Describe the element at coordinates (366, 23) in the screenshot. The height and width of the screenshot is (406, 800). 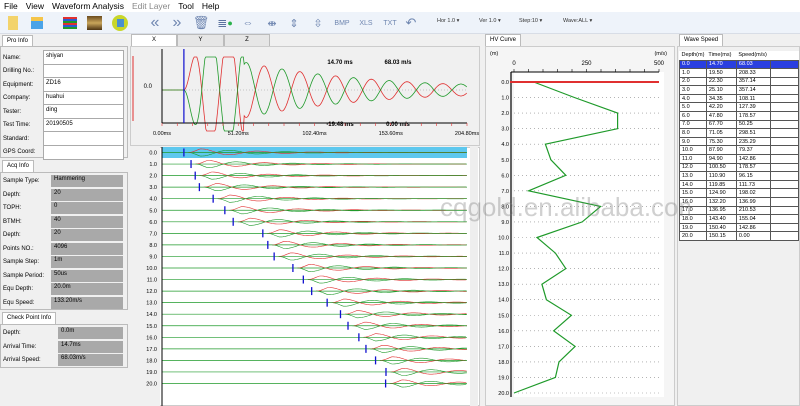
I see `export-xls-button: XLS` at that location.